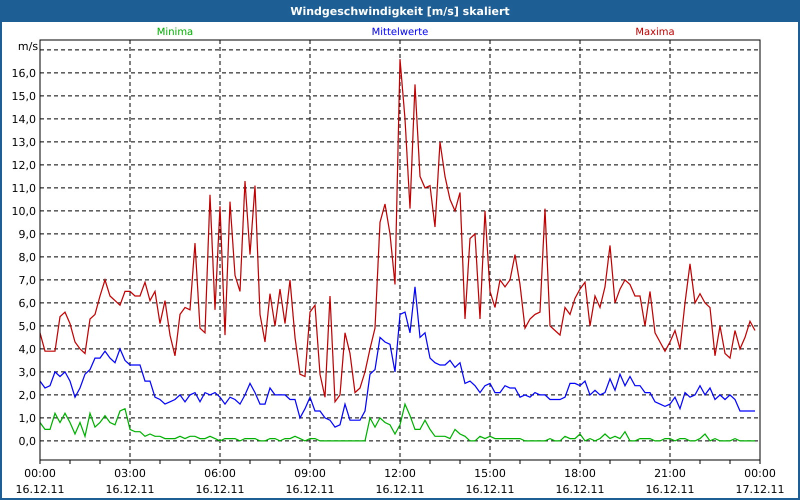 Image resolution: width=800 pixels, height=500 pixels. Describe the element at coordinates (24, 119) in the screenshot. I see `y-tick-label: 14,0` at that location.